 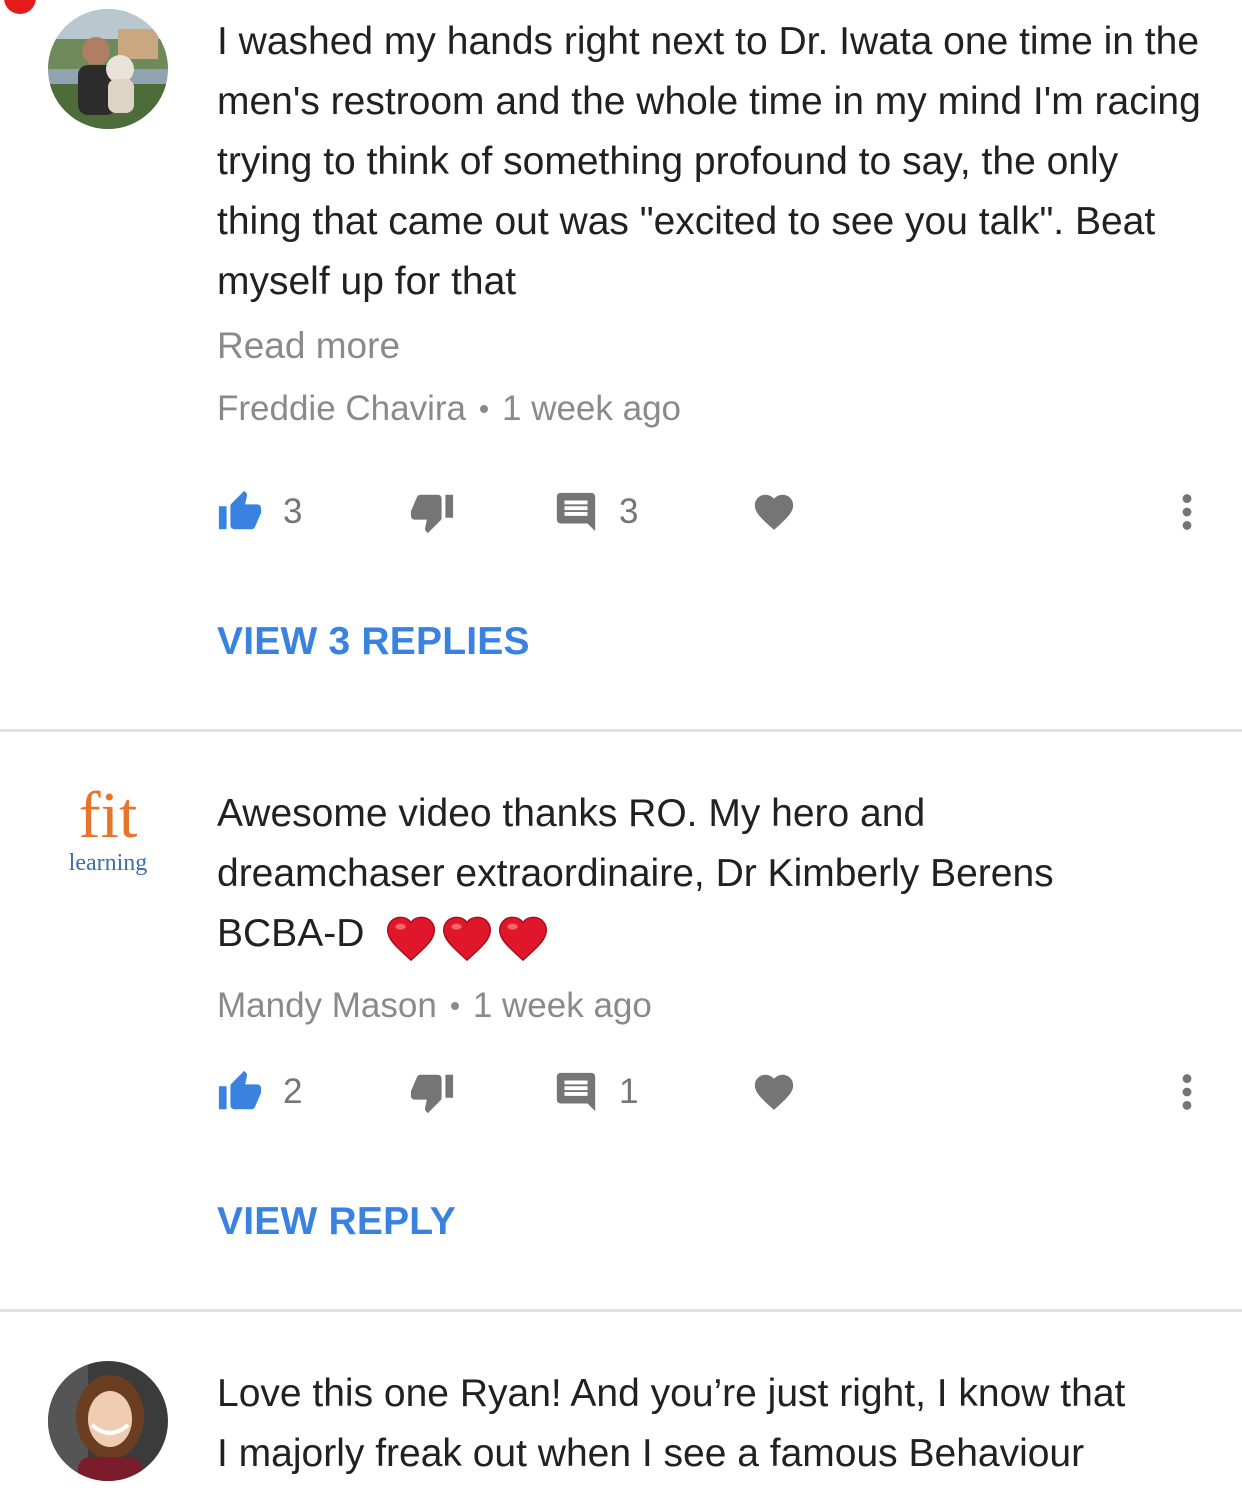 I want to click on like-button: 2, so click(x=259, y=1092).